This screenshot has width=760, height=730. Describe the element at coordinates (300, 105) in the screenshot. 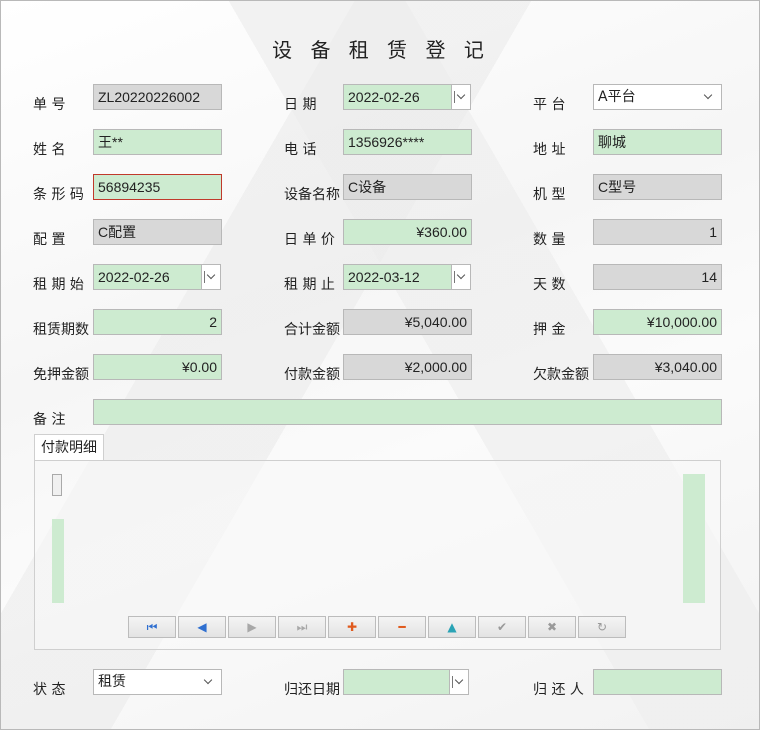

I see `date-label: 日 期` at that location.